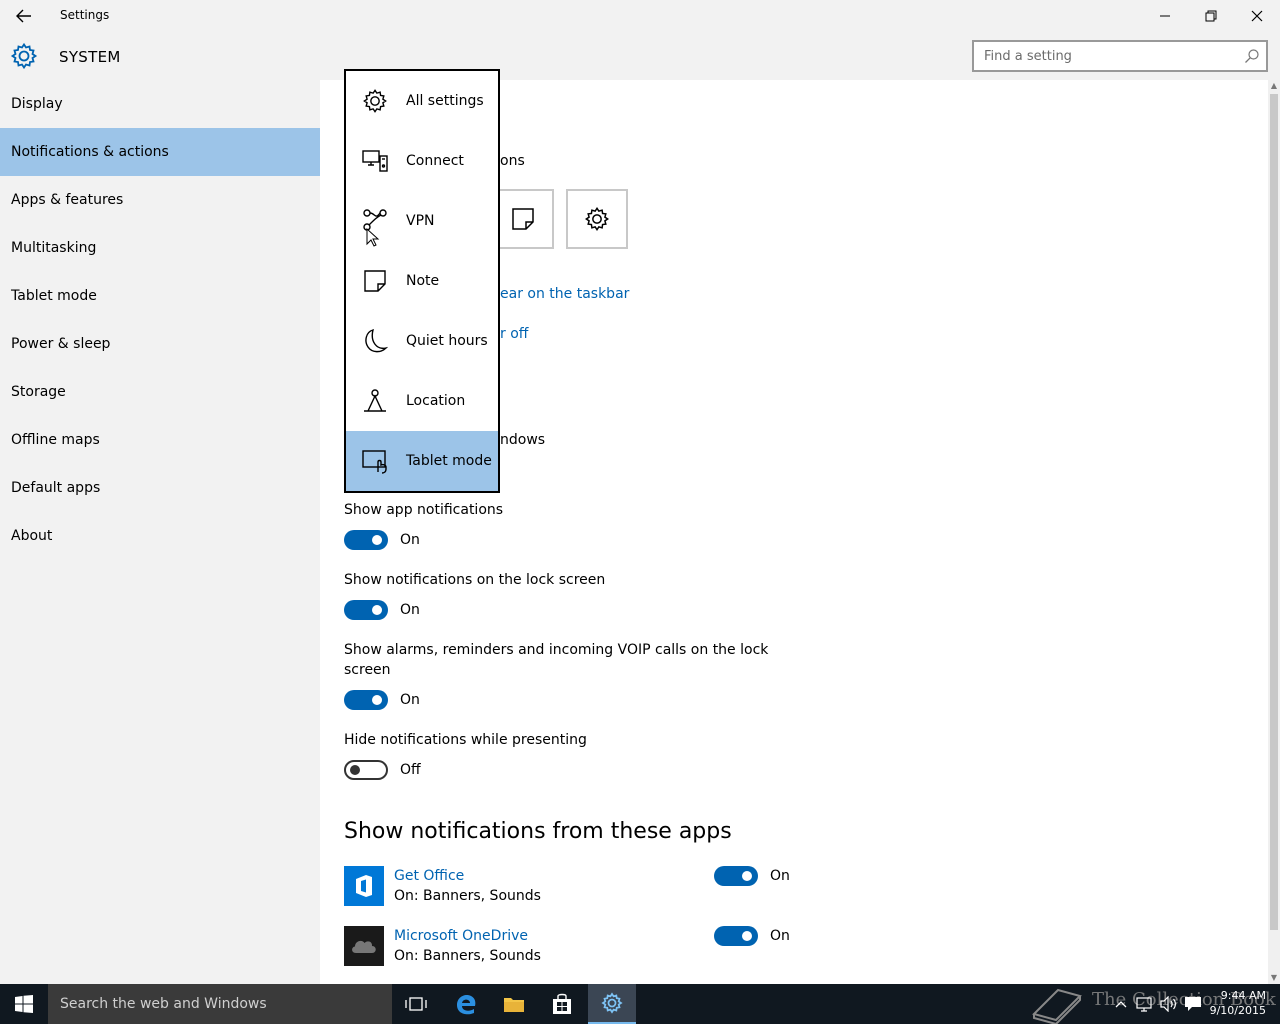 This screenshot has width=1280, height=1024. I want to click on windows-logo-icon, so click(24, 1004).